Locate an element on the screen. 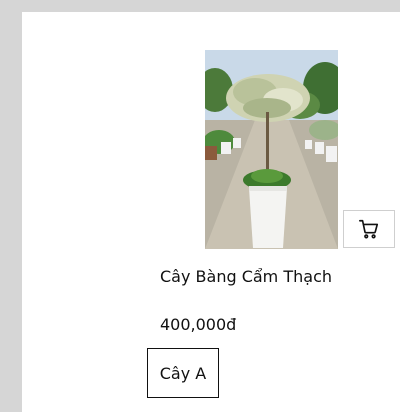 This screenshot has height=412, width=400. product-name: Cây Bàng Cẩm Thạch is located at coordinates (246, 276).